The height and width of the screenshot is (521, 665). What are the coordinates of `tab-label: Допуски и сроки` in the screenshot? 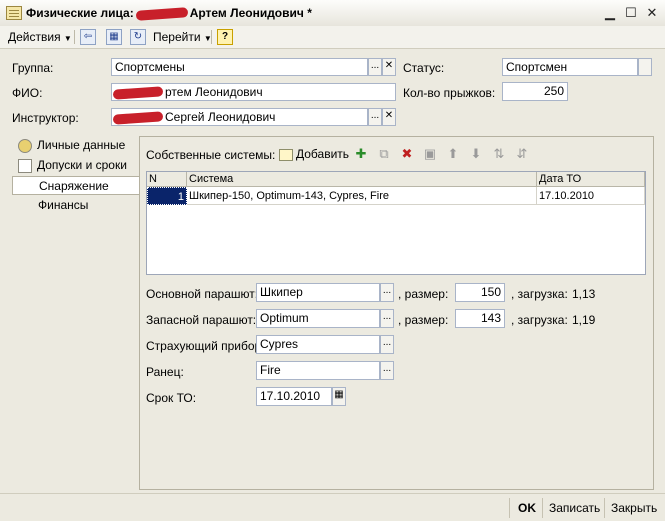 It's located at (82, 165).